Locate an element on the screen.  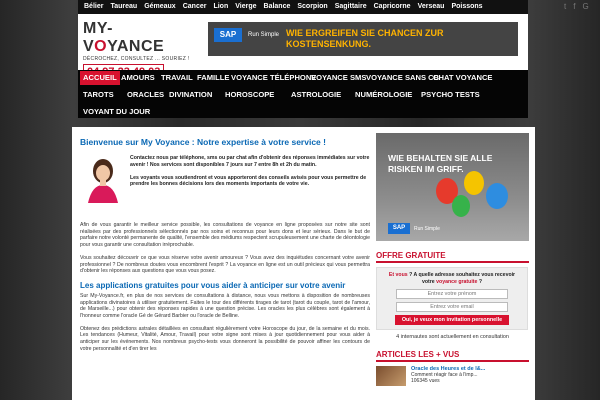
google-plus-icon: G is located at coordinates (585, 7).